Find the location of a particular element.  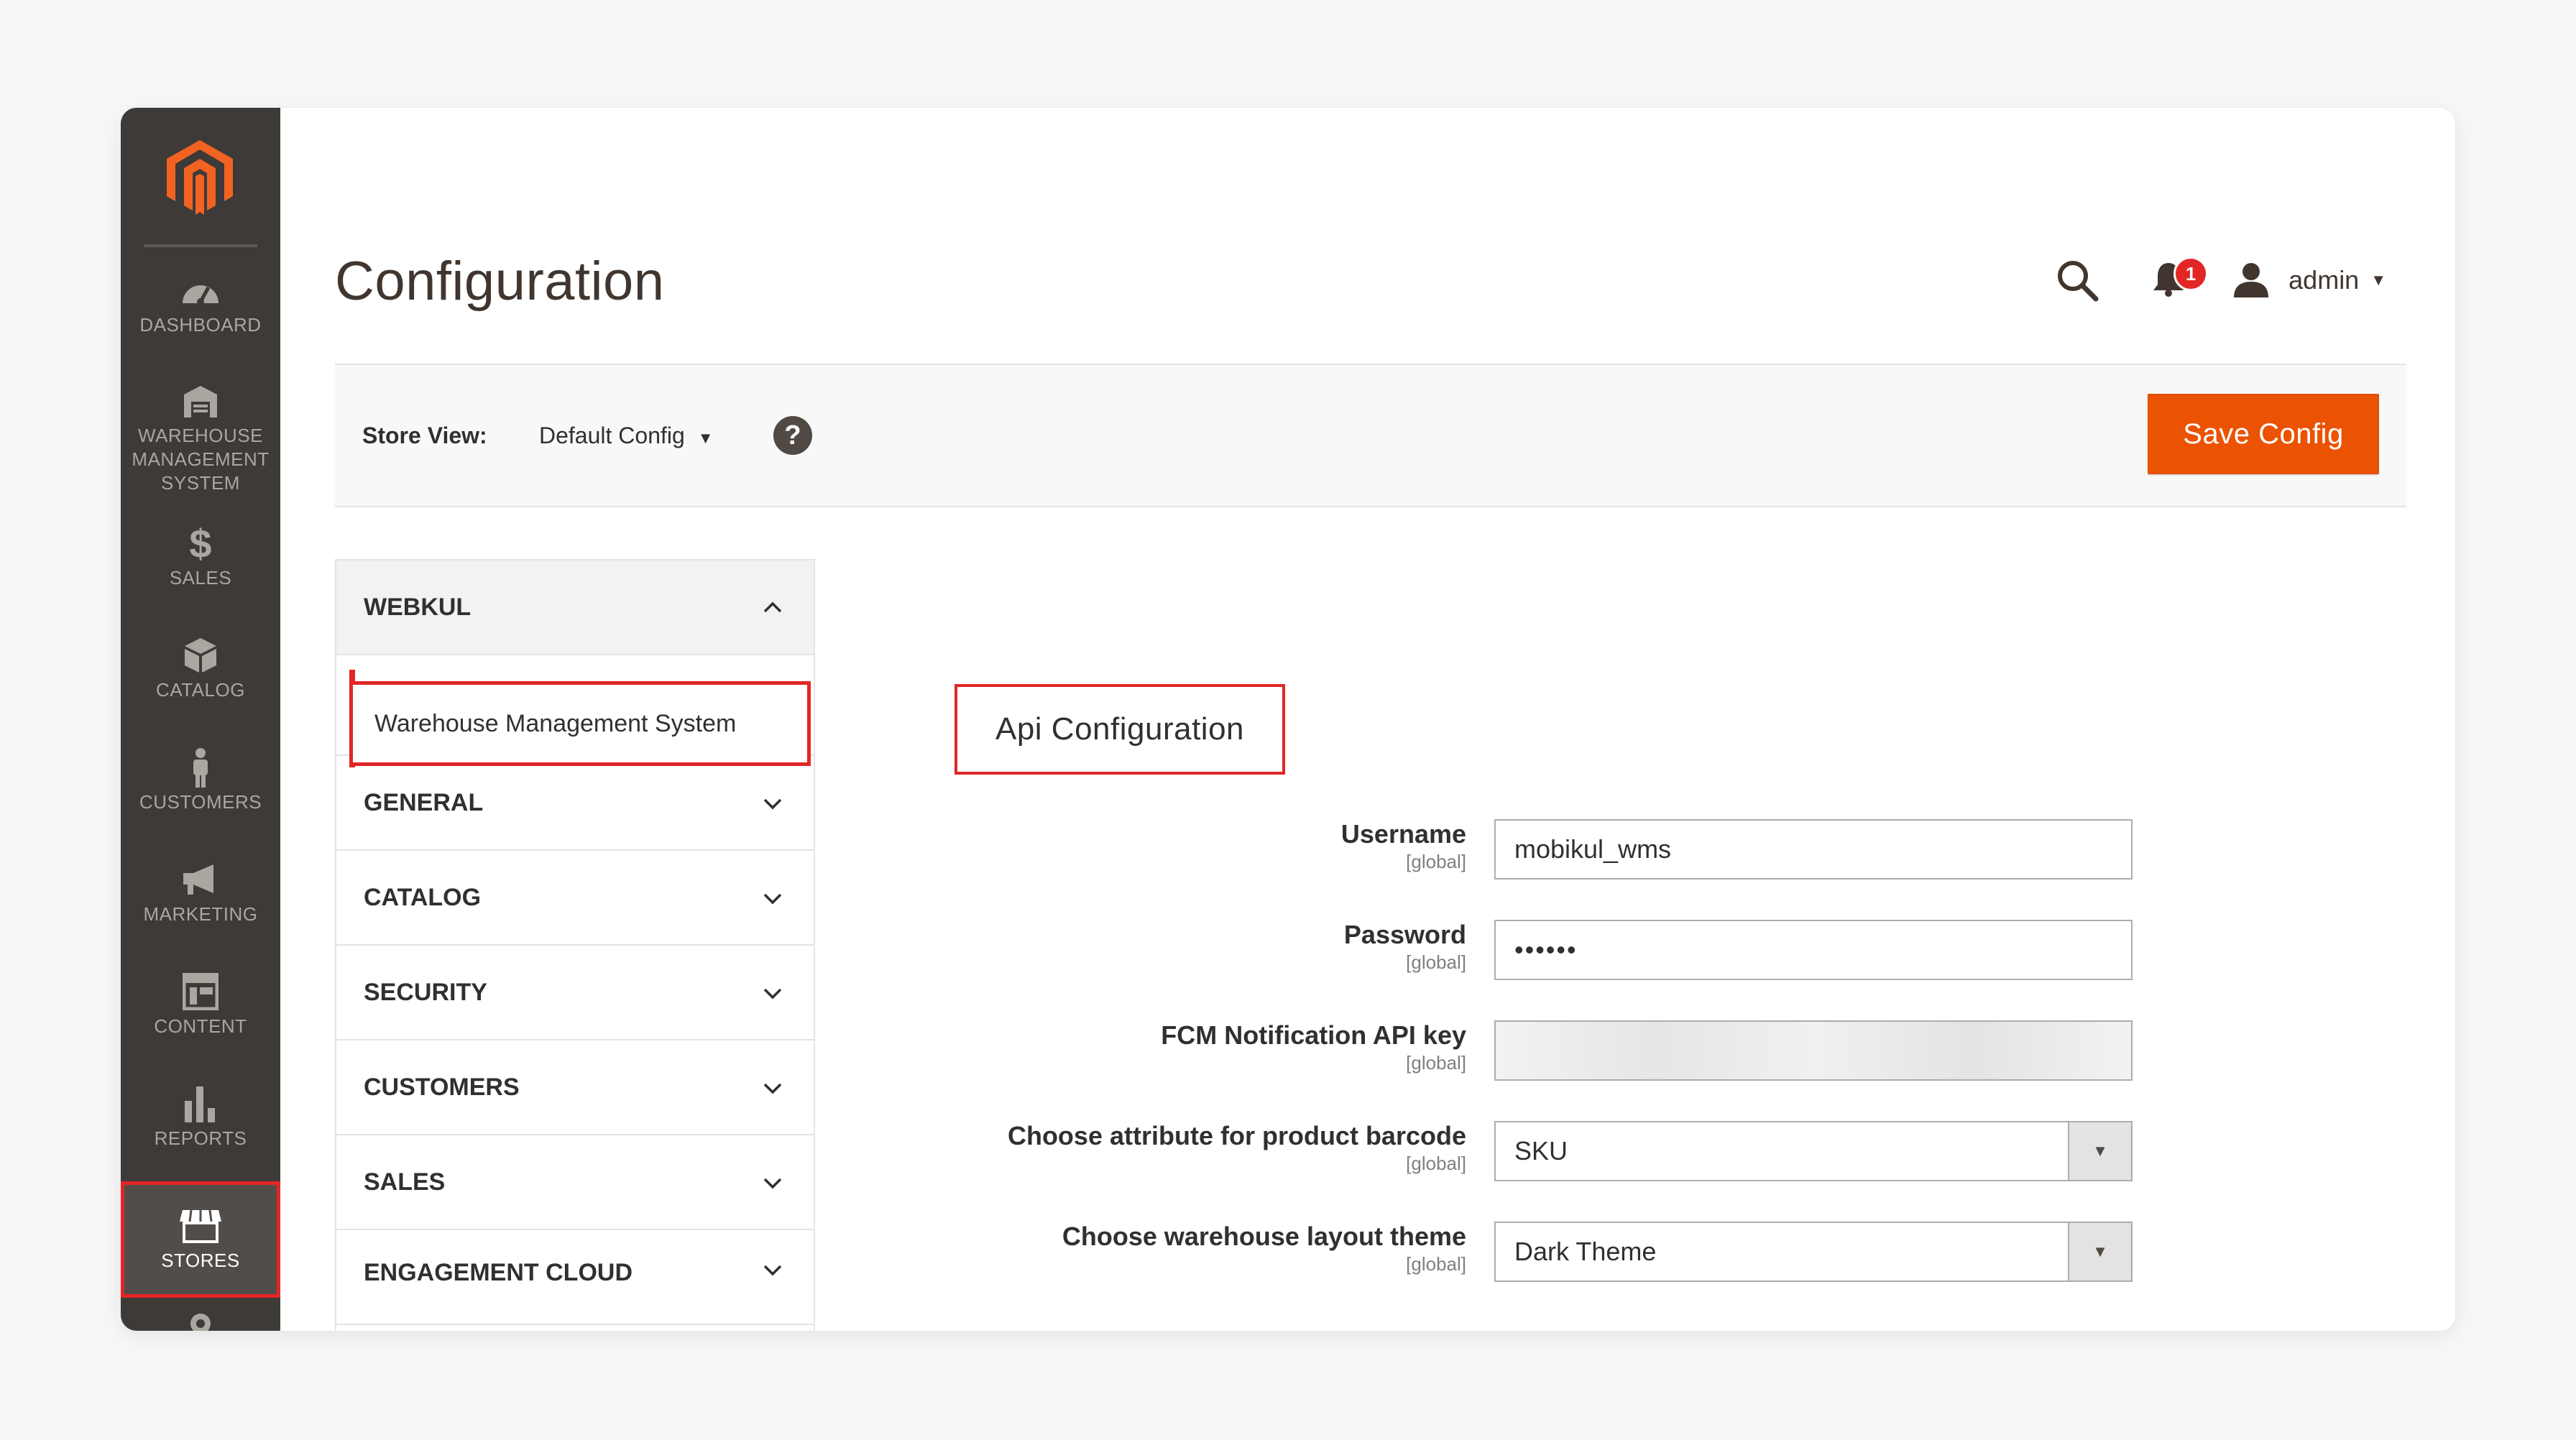

store-view-label: Store View: is located at coordinates (424, 435).